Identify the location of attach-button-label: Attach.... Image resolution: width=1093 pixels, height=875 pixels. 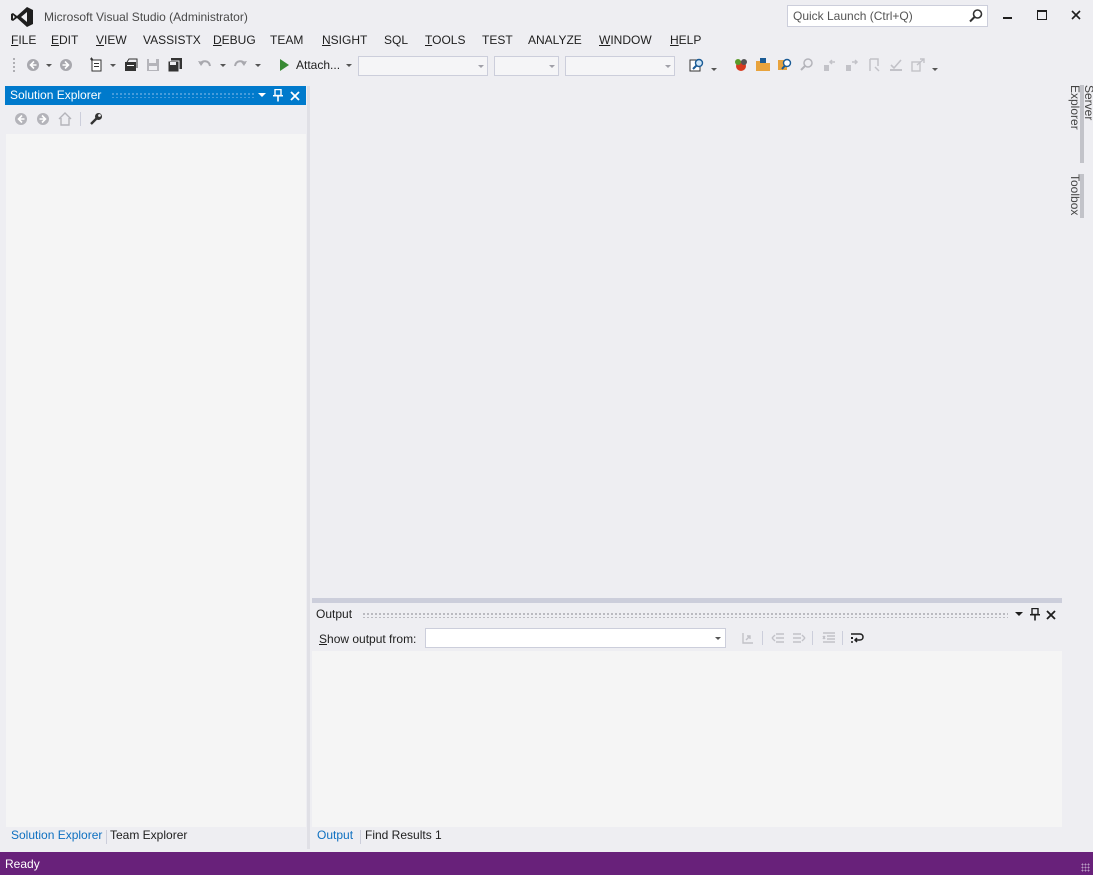
(318, 65).